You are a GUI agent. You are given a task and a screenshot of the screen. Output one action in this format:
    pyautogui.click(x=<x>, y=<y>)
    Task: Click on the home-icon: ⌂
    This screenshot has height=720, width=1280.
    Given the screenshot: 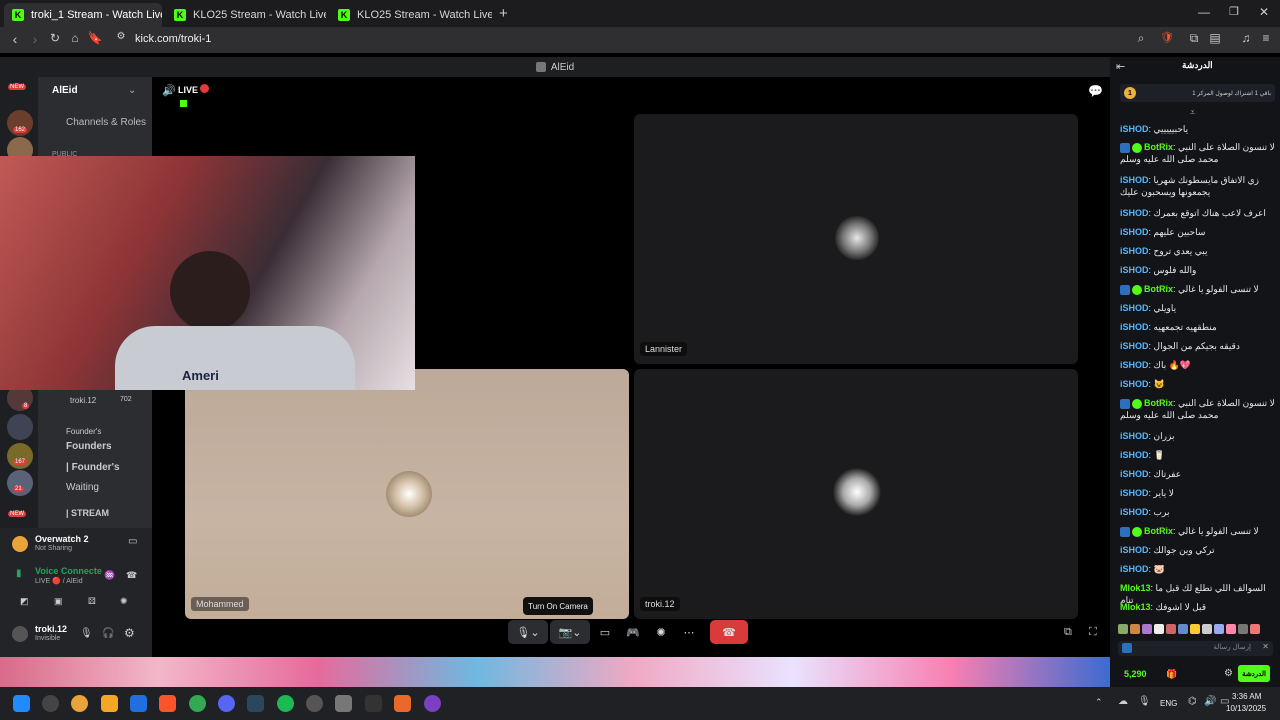 What is the action you would take?
    pyautogui.click(x=75, y=38)
    